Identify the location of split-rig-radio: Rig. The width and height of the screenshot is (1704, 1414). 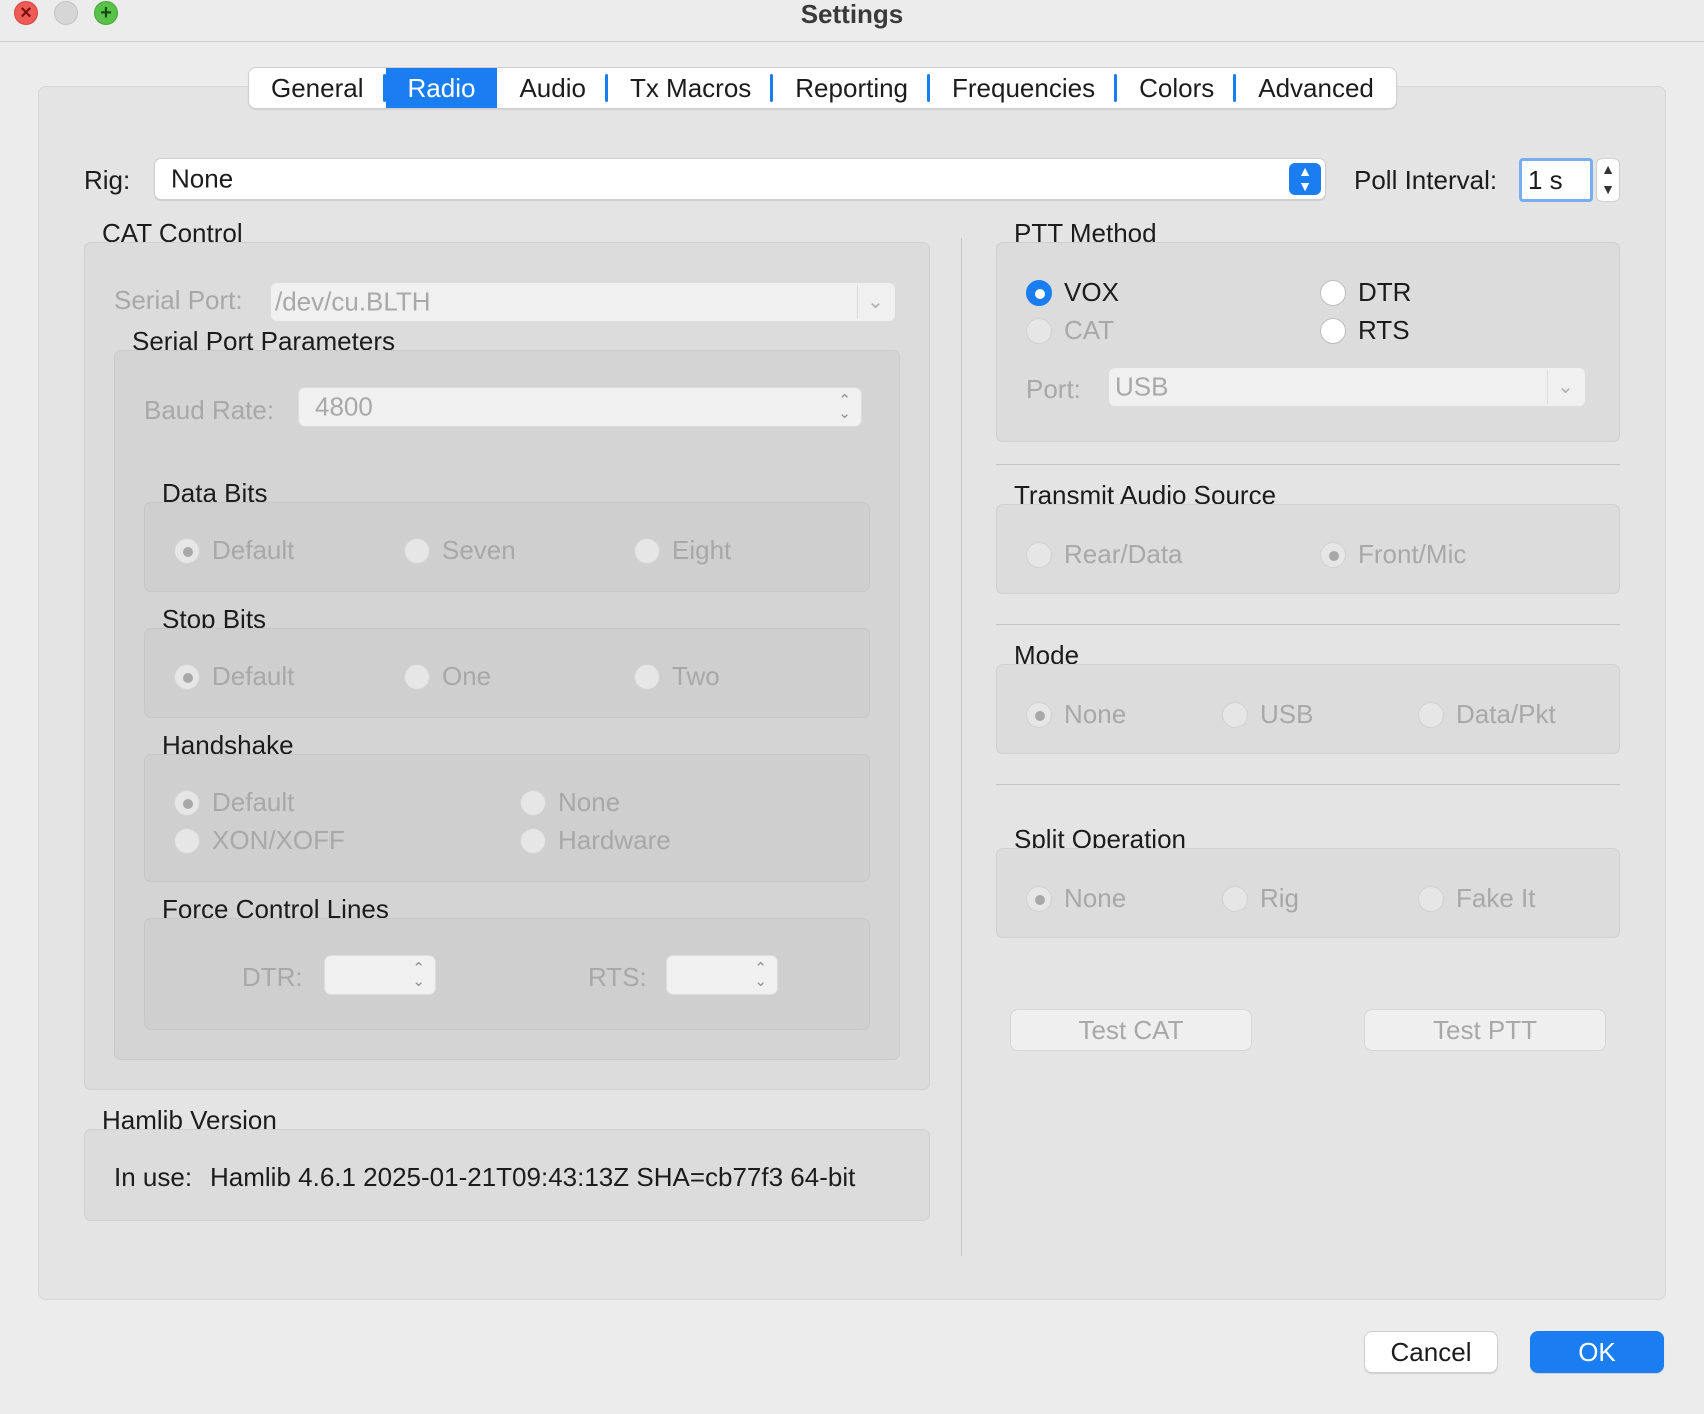
(1260, 898).